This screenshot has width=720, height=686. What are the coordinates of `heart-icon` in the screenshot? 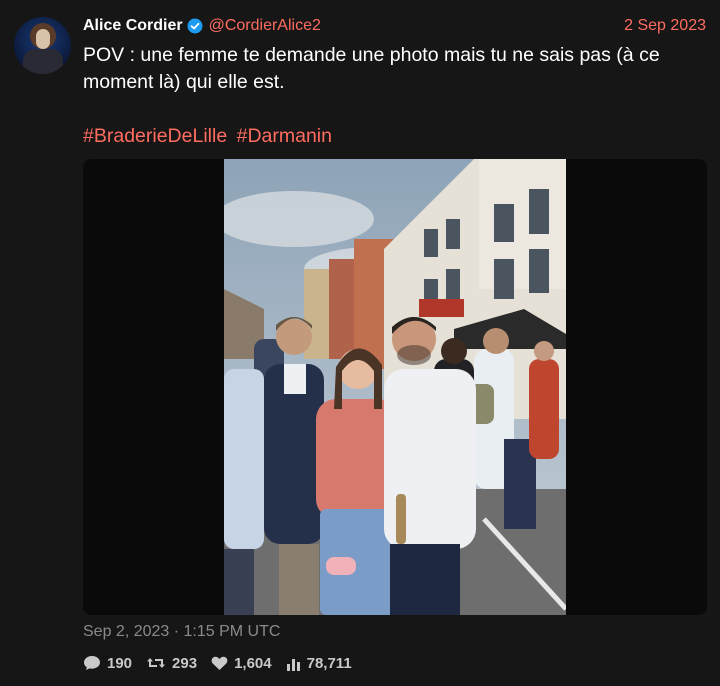 It's located at (219, 663).